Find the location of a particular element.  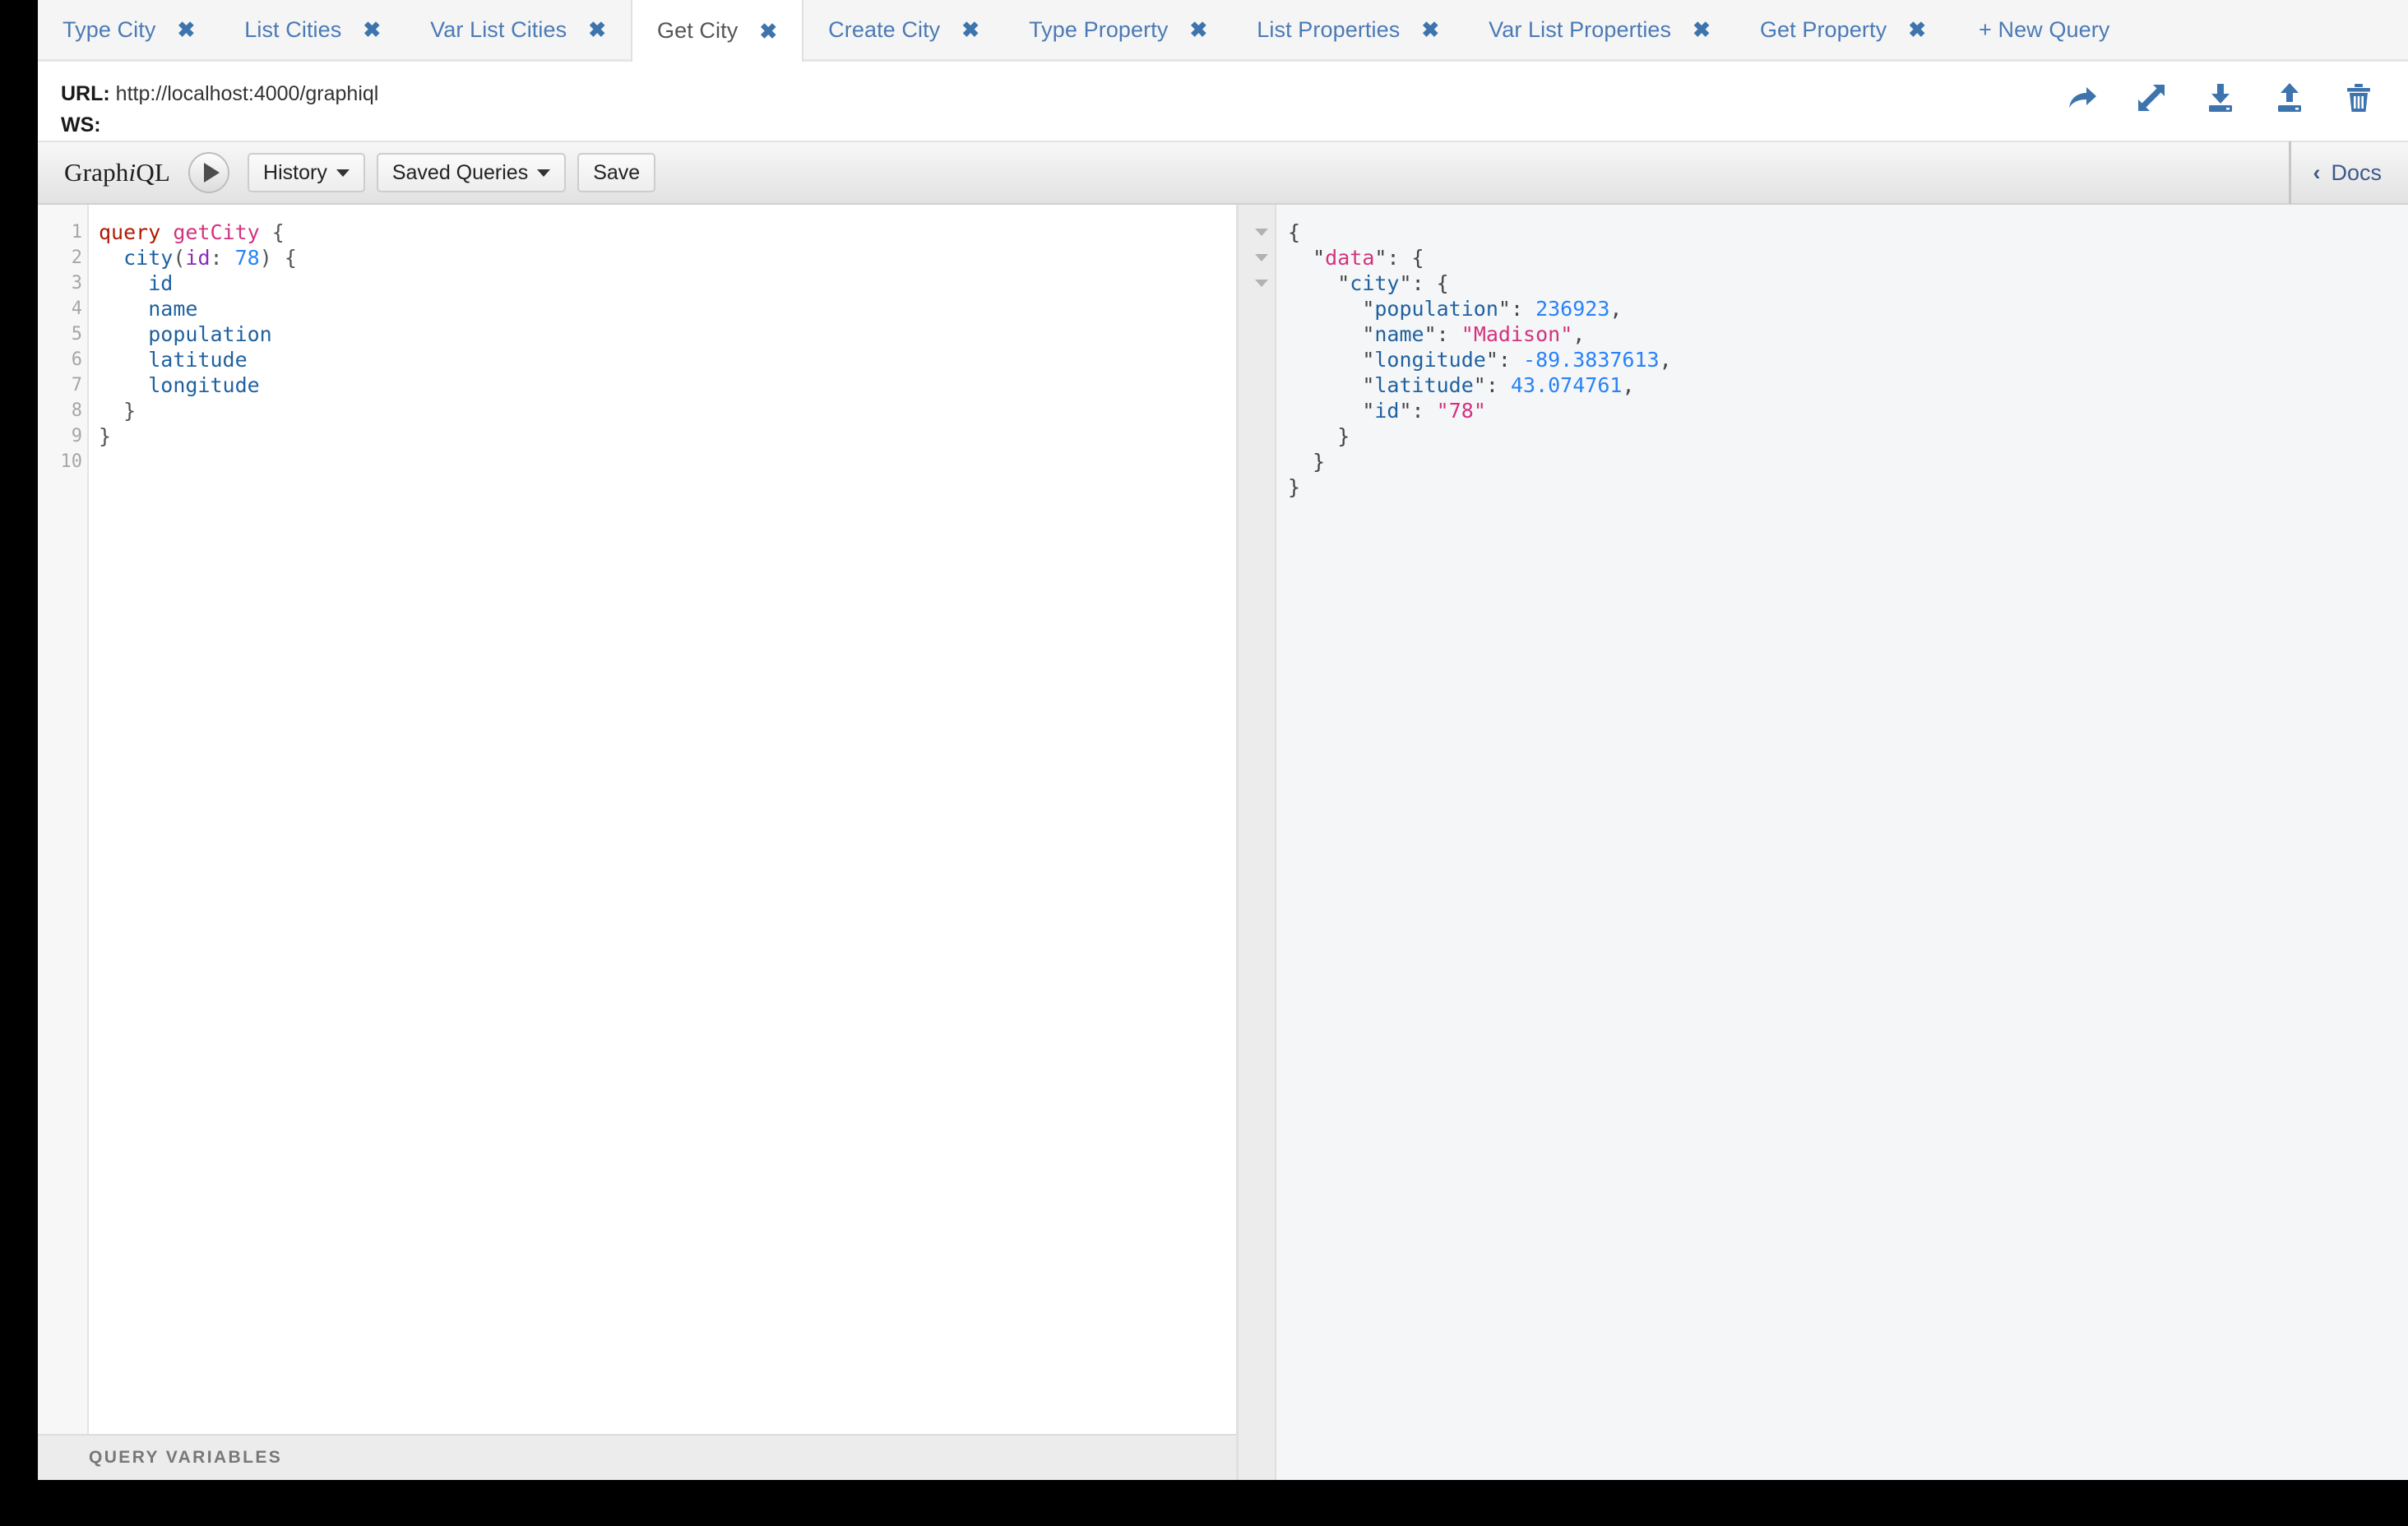

tab-var-list-properties: Var List Properties ✖ is located at coordinates (1599, 29).